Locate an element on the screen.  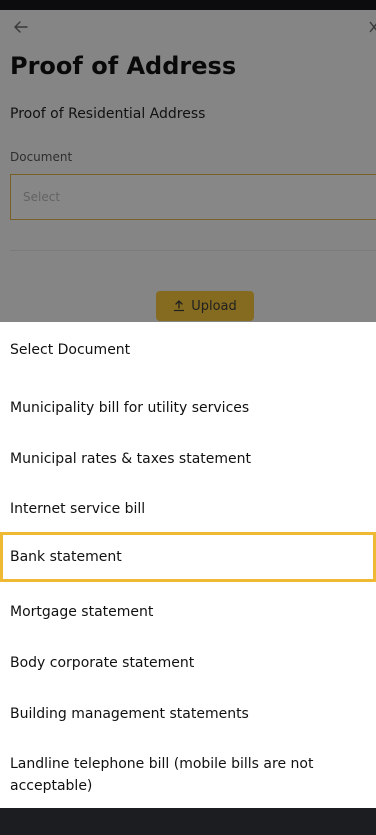
option-municipality-bill: Municipality bill for utility services is located at coordinates (188, 408).